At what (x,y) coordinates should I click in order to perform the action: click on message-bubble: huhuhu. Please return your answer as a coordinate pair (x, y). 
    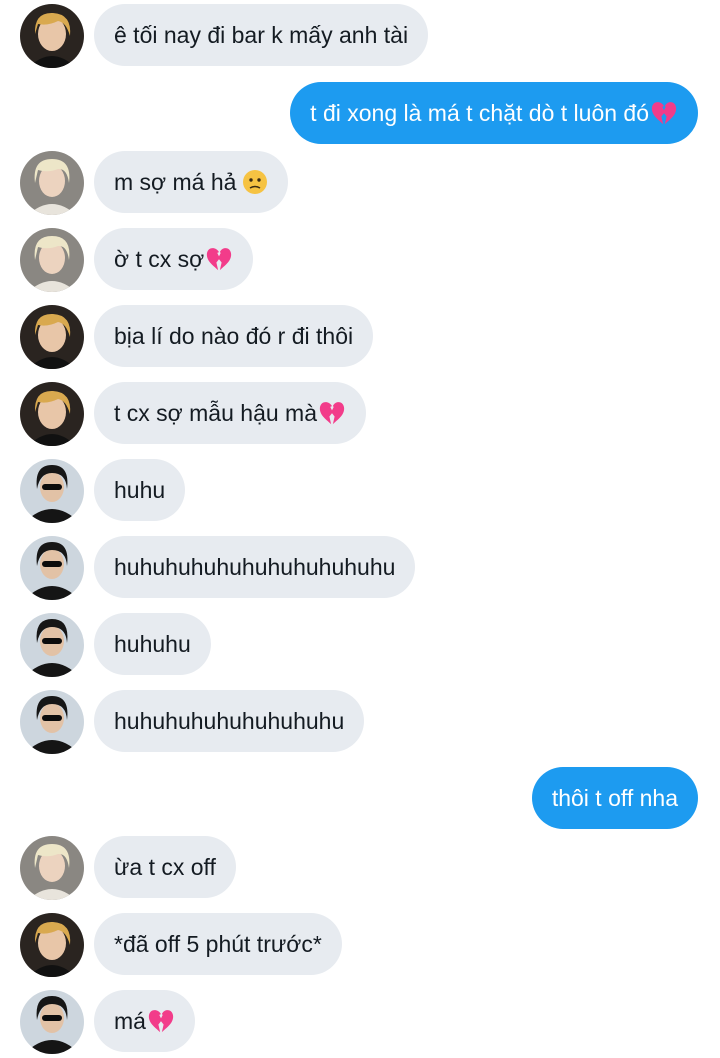
    Looking at the image, I should click on (152, 644).